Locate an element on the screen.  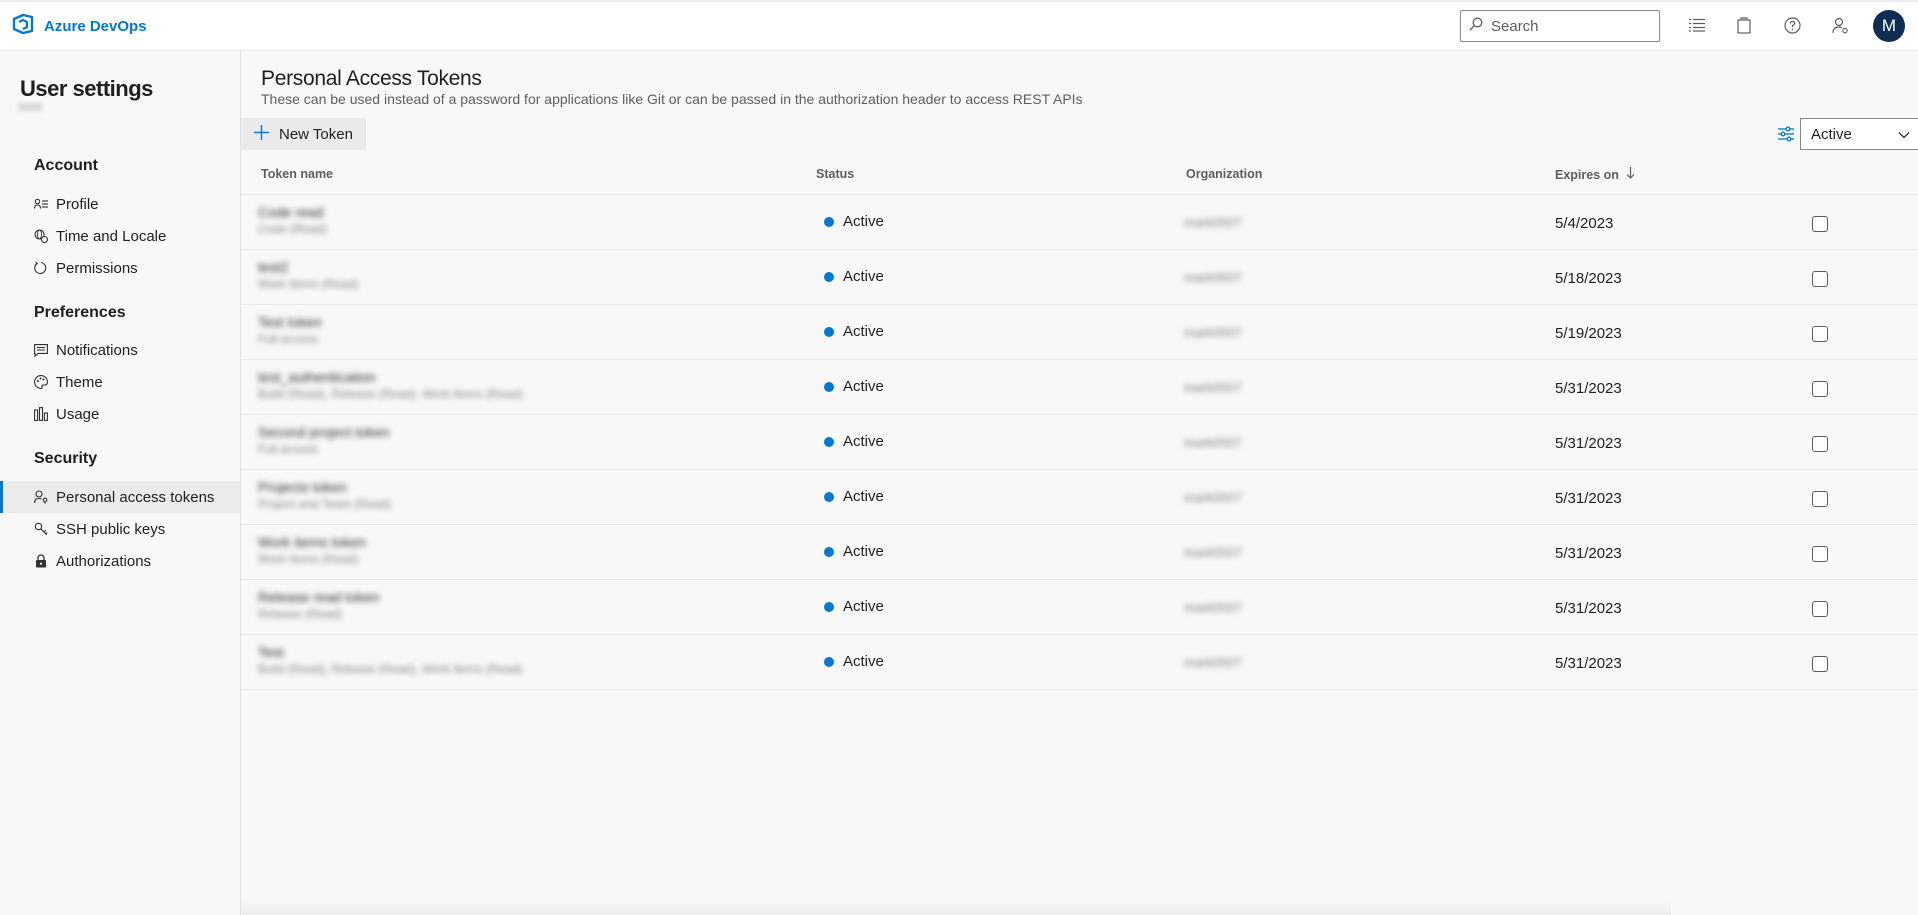
expires-date: 5/18/2023 is located at coordinates (1588, 278).